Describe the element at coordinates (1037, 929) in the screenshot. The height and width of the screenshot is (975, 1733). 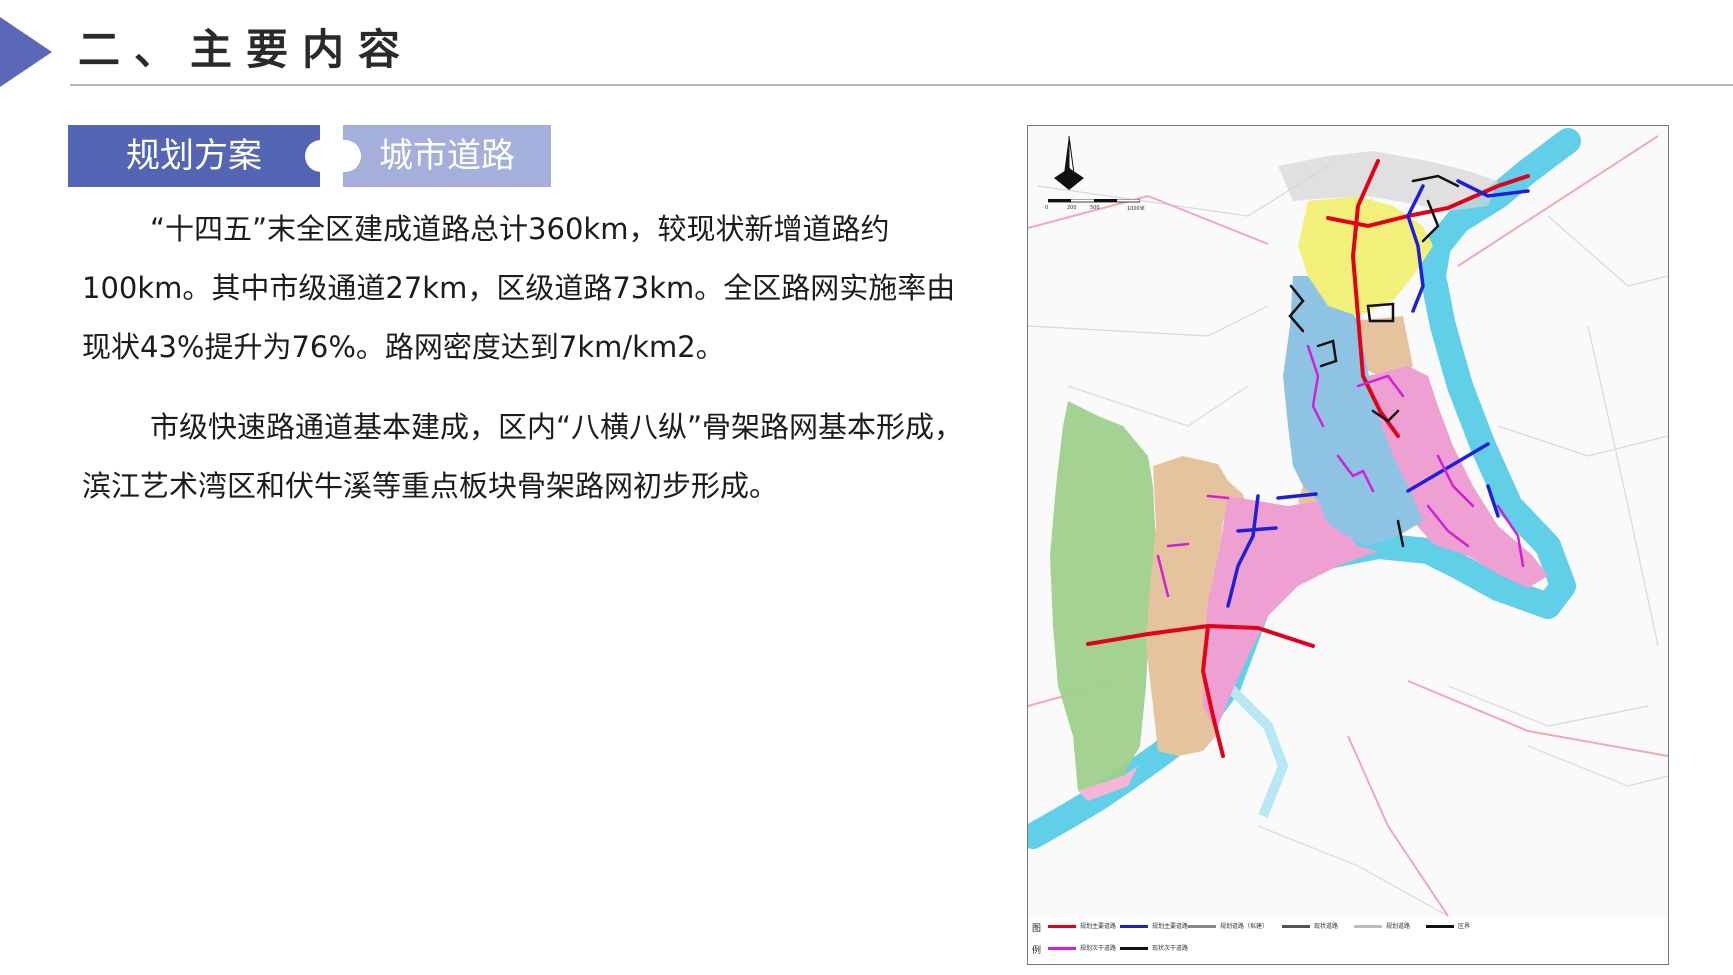
I see `legend-head-top: 图` at that location.